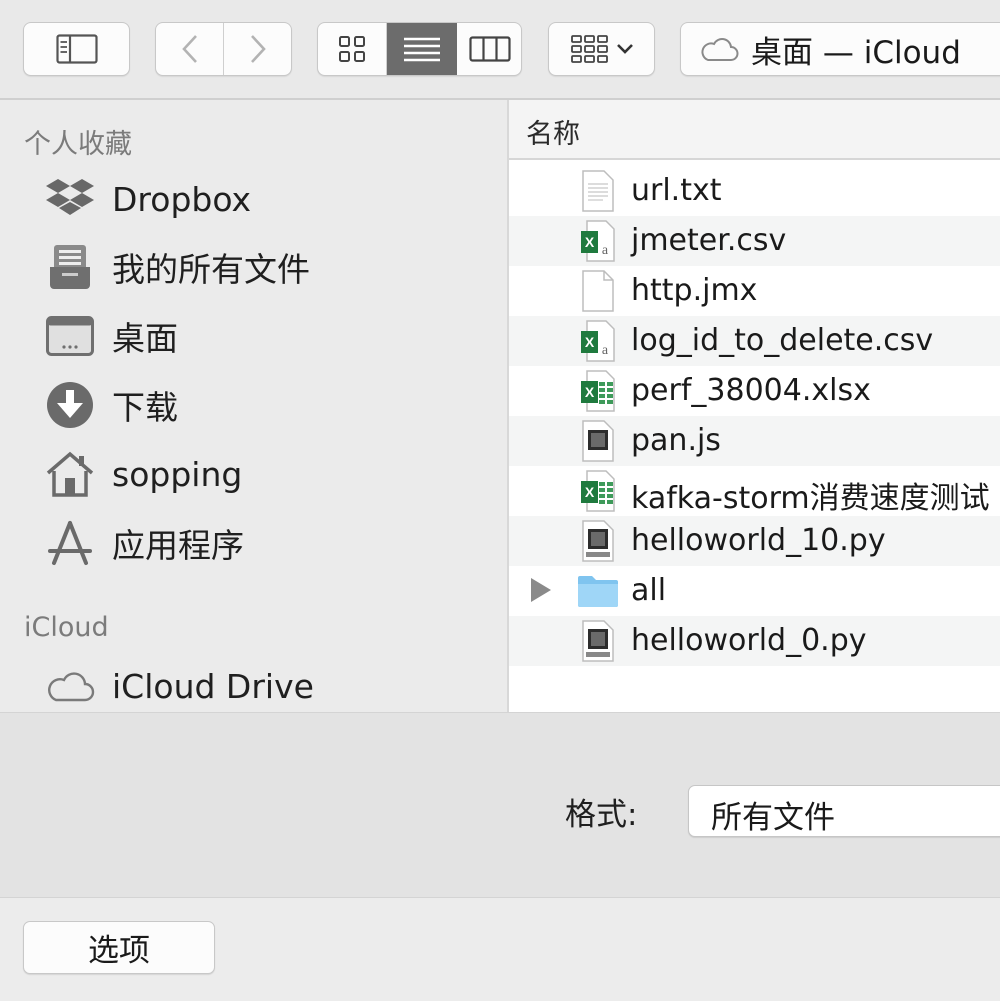 This screenshot has height=1001, width=1000. I want to click on file-row: http.jmx, so click(754, 291).